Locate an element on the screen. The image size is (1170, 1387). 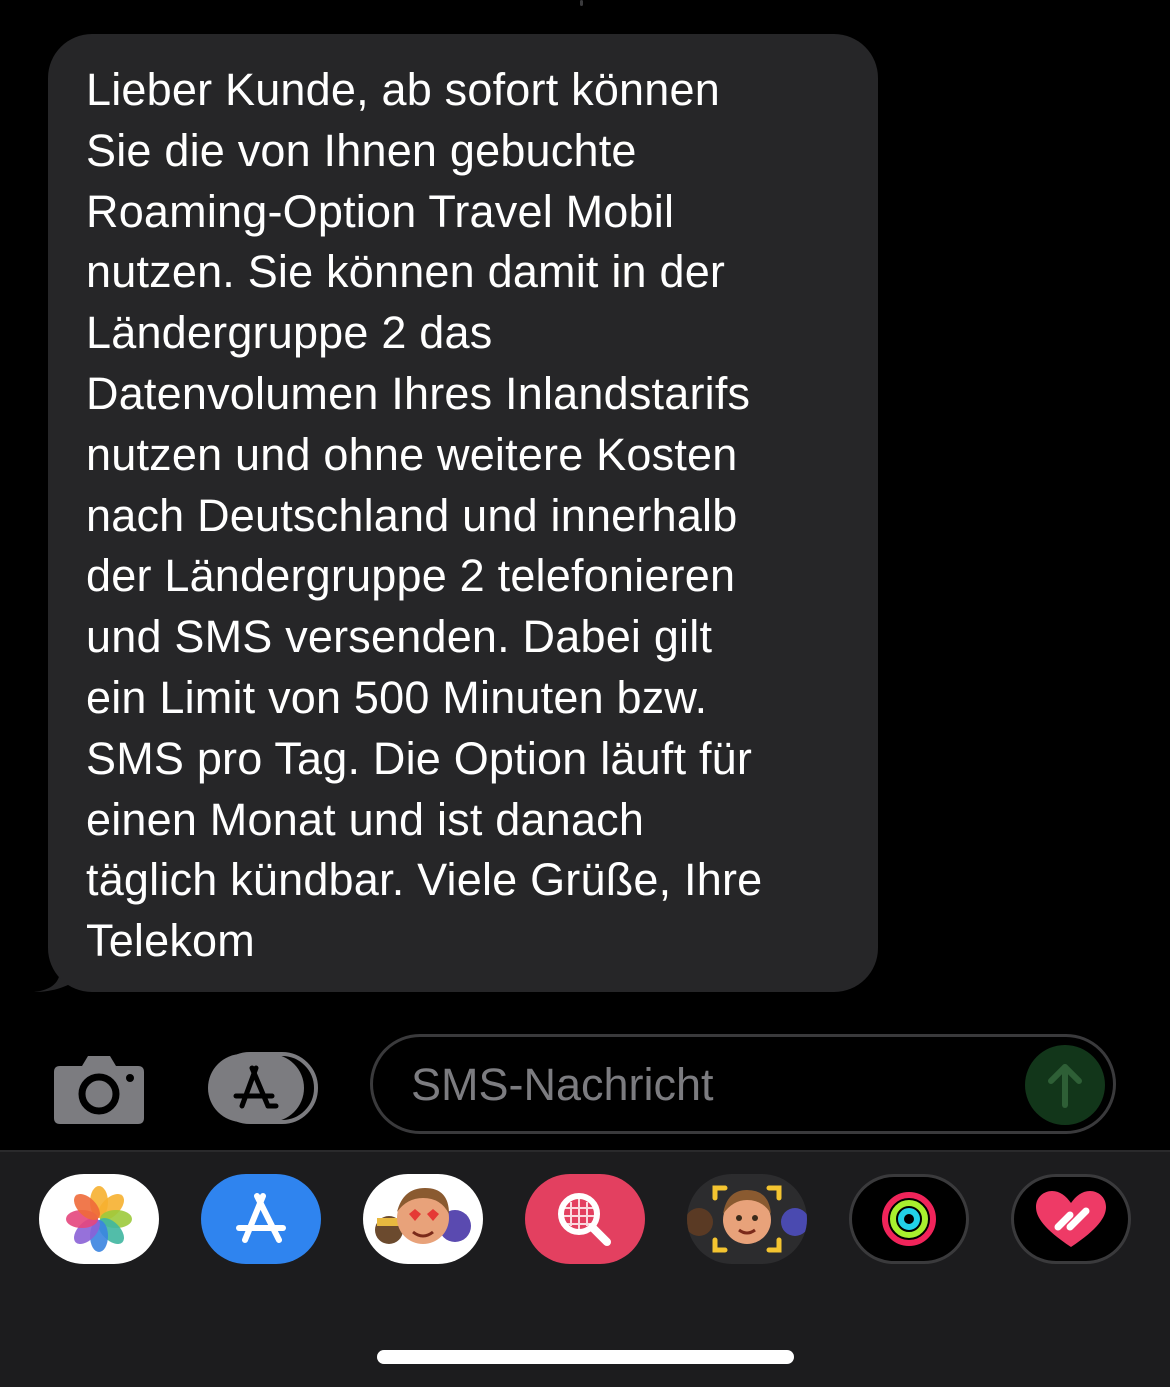
app-store-app-button is located at coordinates (261, 1219).